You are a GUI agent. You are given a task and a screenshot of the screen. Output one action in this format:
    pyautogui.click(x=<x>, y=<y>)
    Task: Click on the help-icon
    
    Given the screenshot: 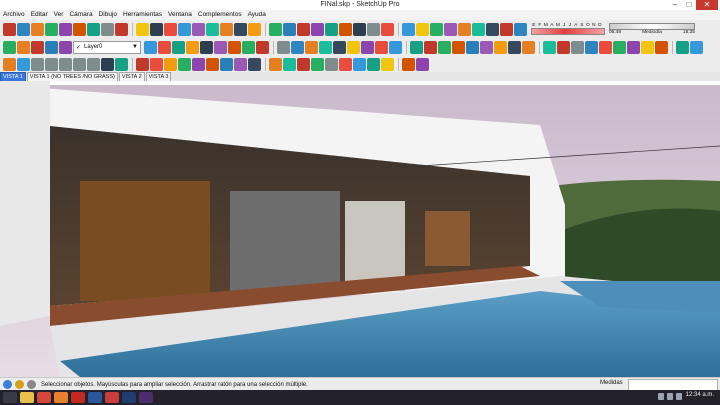 What is the action you would take?
    pyautogui.click(x=31, y=384)
    